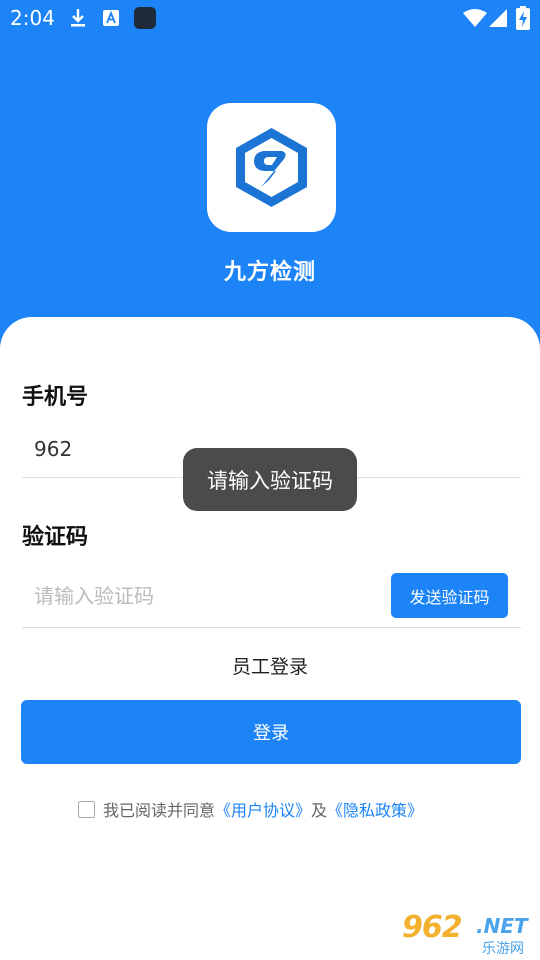 The image size is (540, 960). I want to click on staff-login-link: 员工登录, so click(270, 665).